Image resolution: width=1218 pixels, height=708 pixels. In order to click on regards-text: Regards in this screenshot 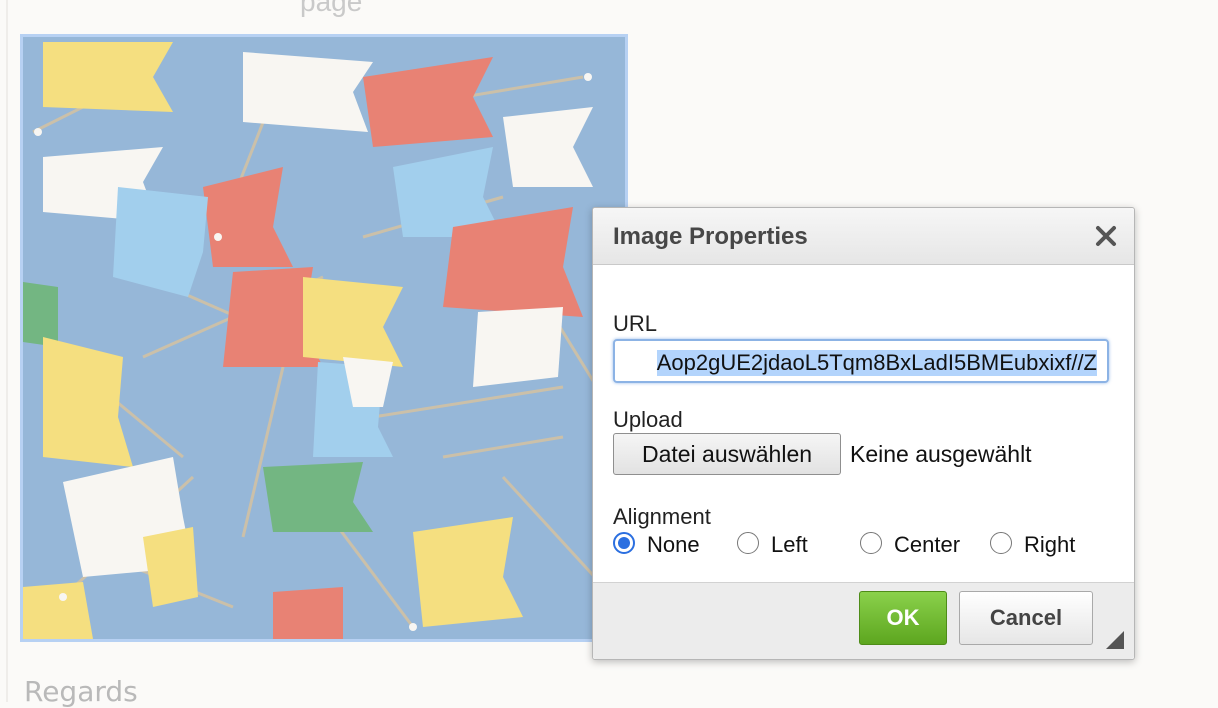, I will do `click(81, 691)`.